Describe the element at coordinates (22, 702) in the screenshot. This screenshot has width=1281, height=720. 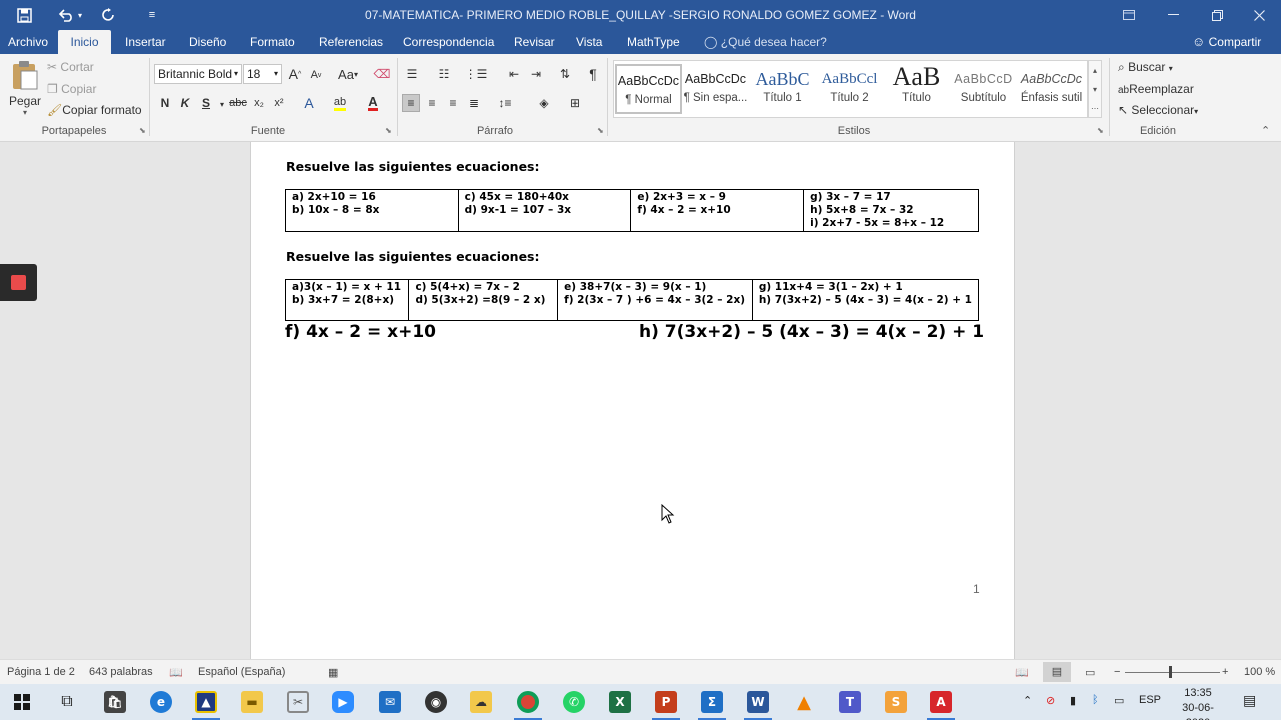
I see `start-icon` at that location.